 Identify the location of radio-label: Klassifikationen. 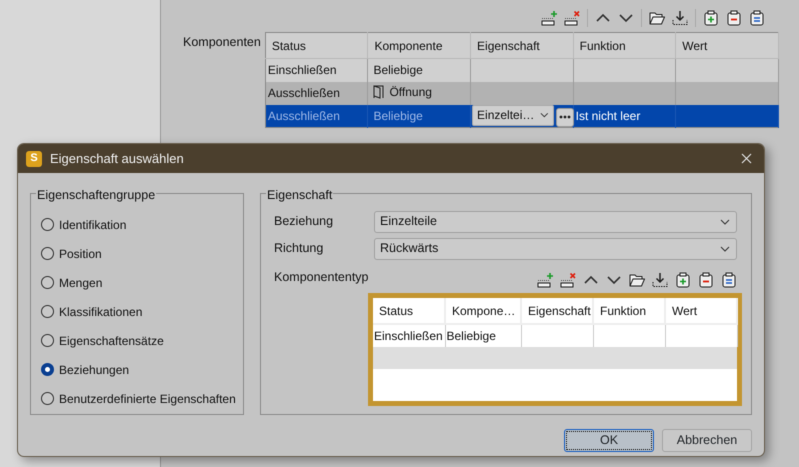
(100, 311).